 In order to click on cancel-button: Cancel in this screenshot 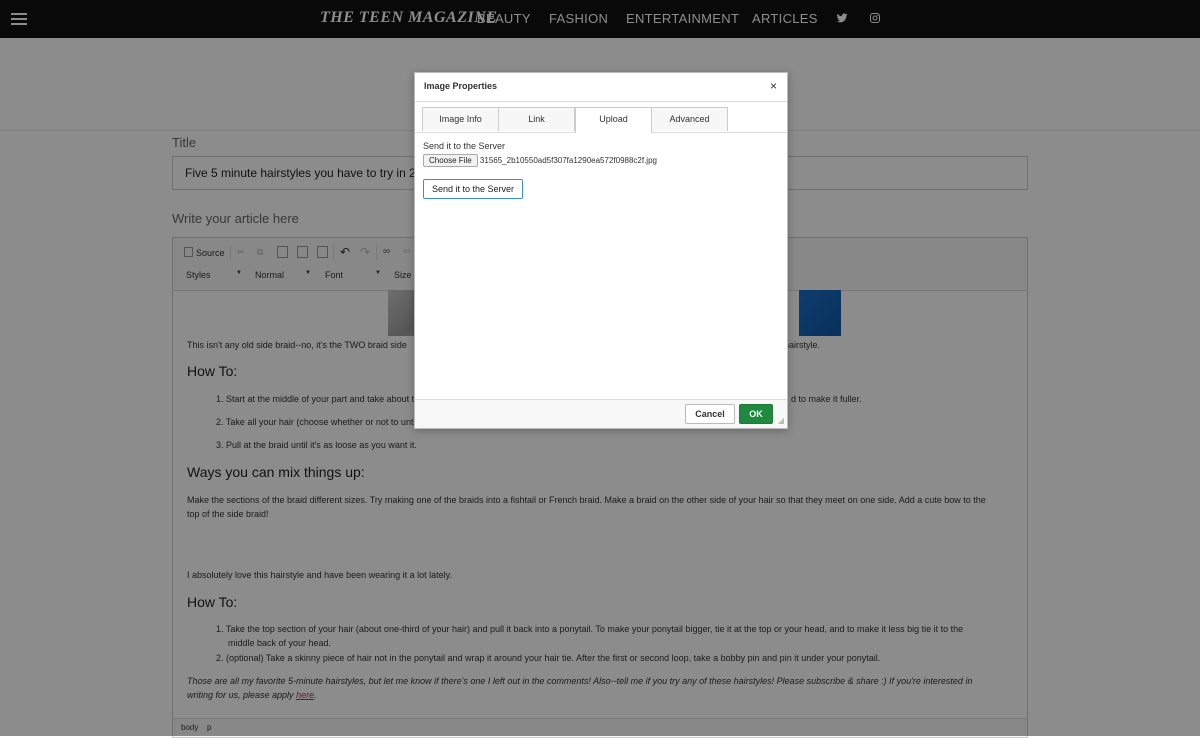, I will do `click(710, 414)`.